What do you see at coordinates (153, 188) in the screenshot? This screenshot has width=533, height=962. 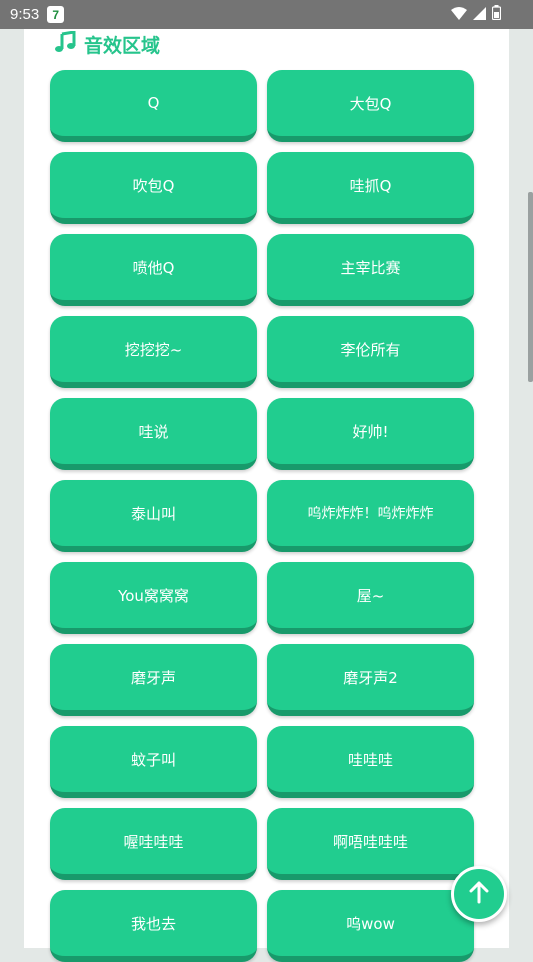 I see `sound-button: 吹包Q` at bounding box center [153, 188].